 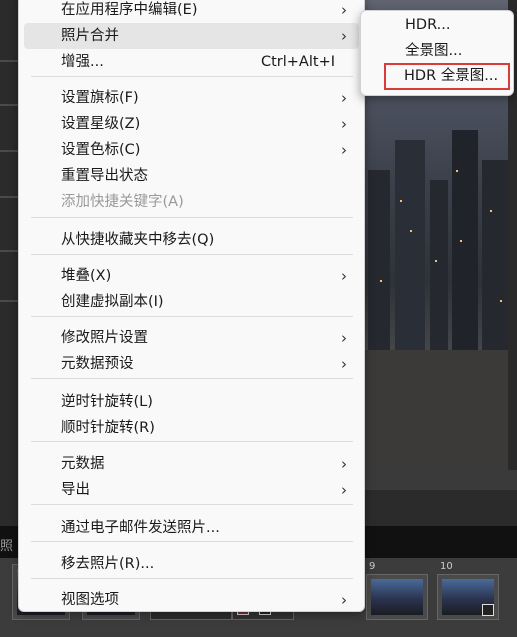 What do you see at coordinates (297, 62) in the screenshot?
I see `menu-item-shortcut: Ctrl+Alt+I` at bounding box center [297, 62].